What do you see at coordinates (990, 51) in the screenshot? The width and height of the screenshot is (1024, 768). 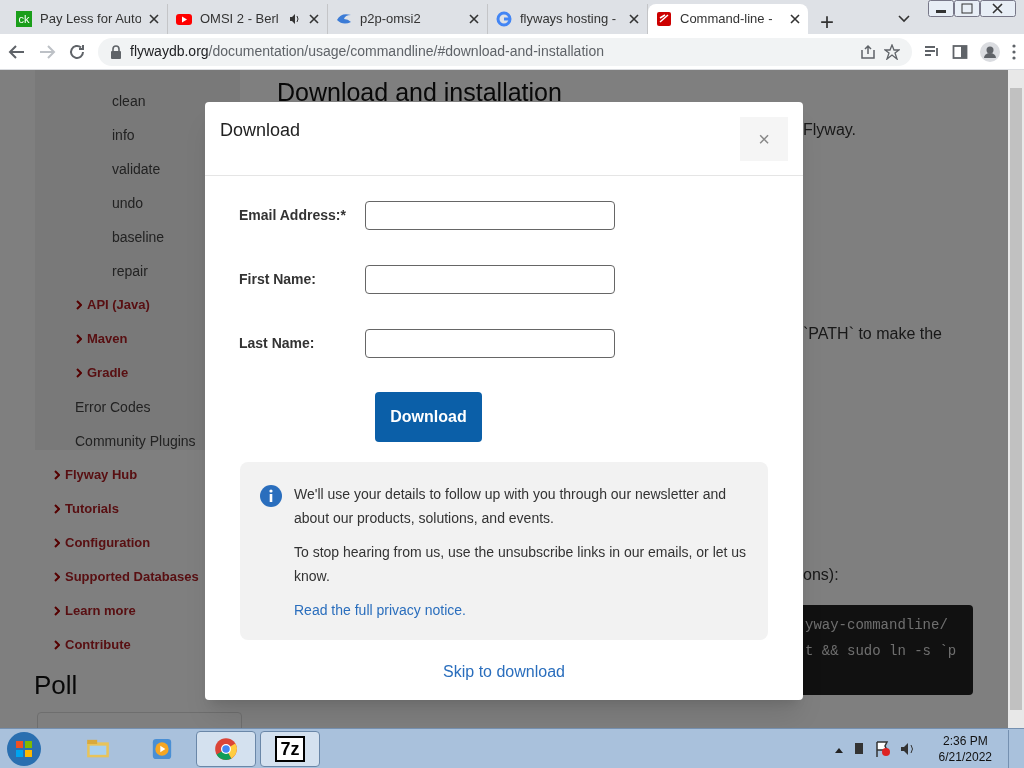 I see `profile-icon` at bounding box center [990, 51].